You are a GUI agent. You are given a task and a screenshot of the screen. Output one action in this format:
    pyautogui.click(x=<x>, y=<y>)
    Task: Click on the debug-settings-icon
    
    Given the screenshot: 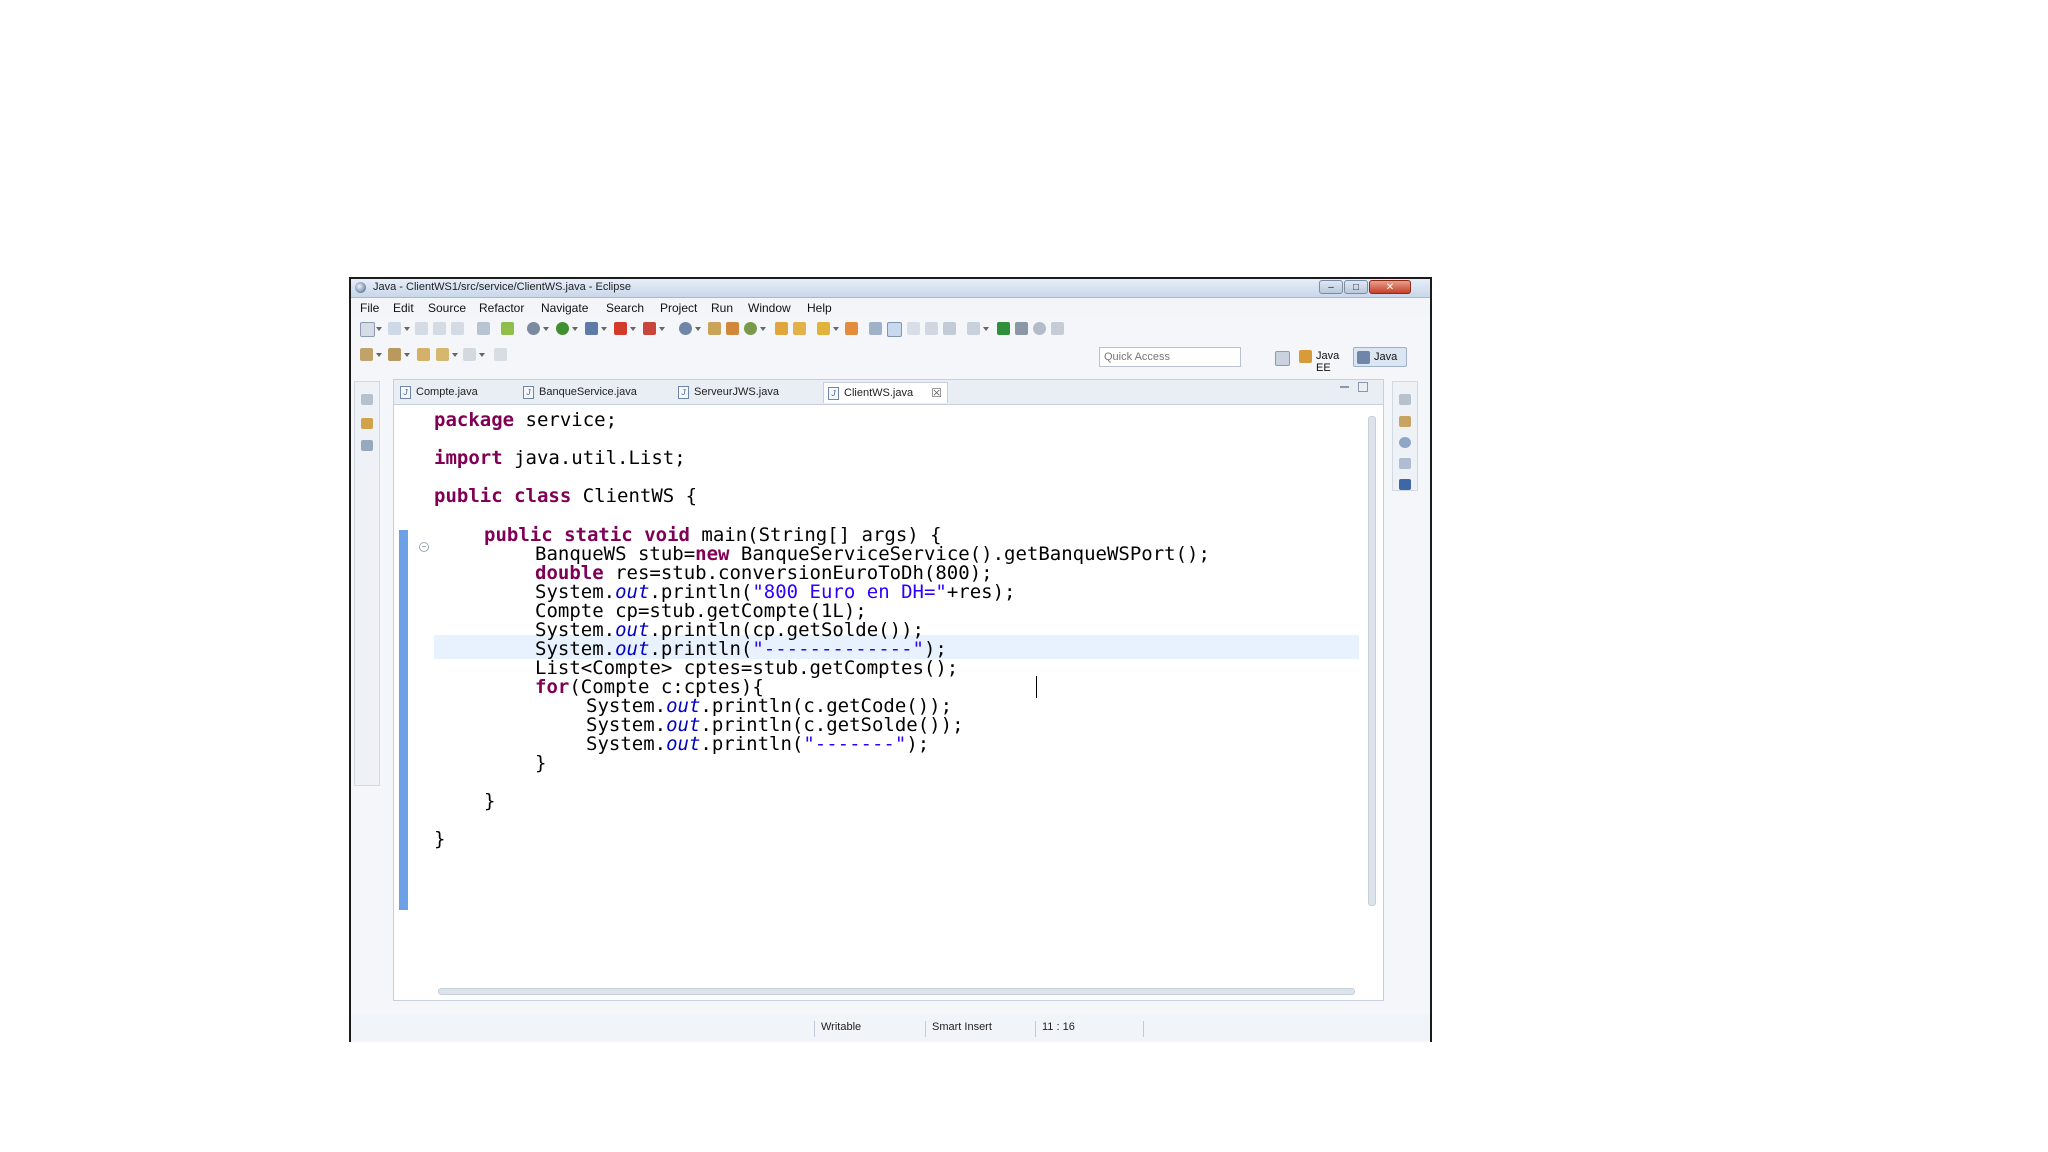 What is the action you would take?
    pyautogui.click(x=533, y=328)
    